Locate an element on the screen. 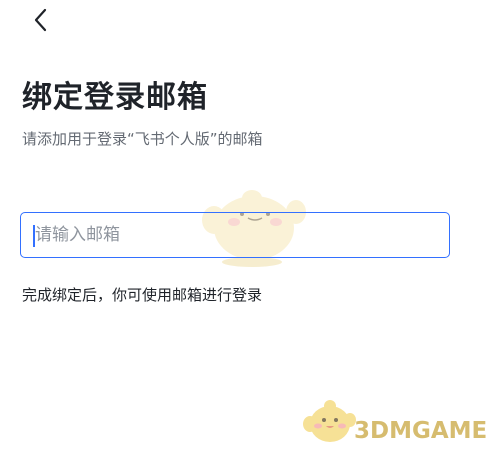 The image size is (500, 452). back-button is located at coordinates (41, 21).